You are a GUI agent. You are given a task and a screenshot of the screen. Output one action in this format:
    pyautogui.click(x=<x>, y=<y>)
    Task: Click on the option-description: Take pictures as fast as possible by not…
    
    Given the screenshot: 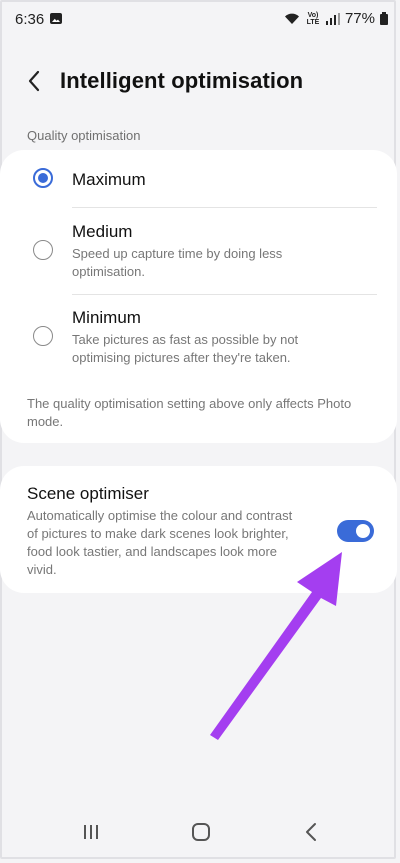 What is the action you would take?
    pyautogui.click(x=185, y=348)
    